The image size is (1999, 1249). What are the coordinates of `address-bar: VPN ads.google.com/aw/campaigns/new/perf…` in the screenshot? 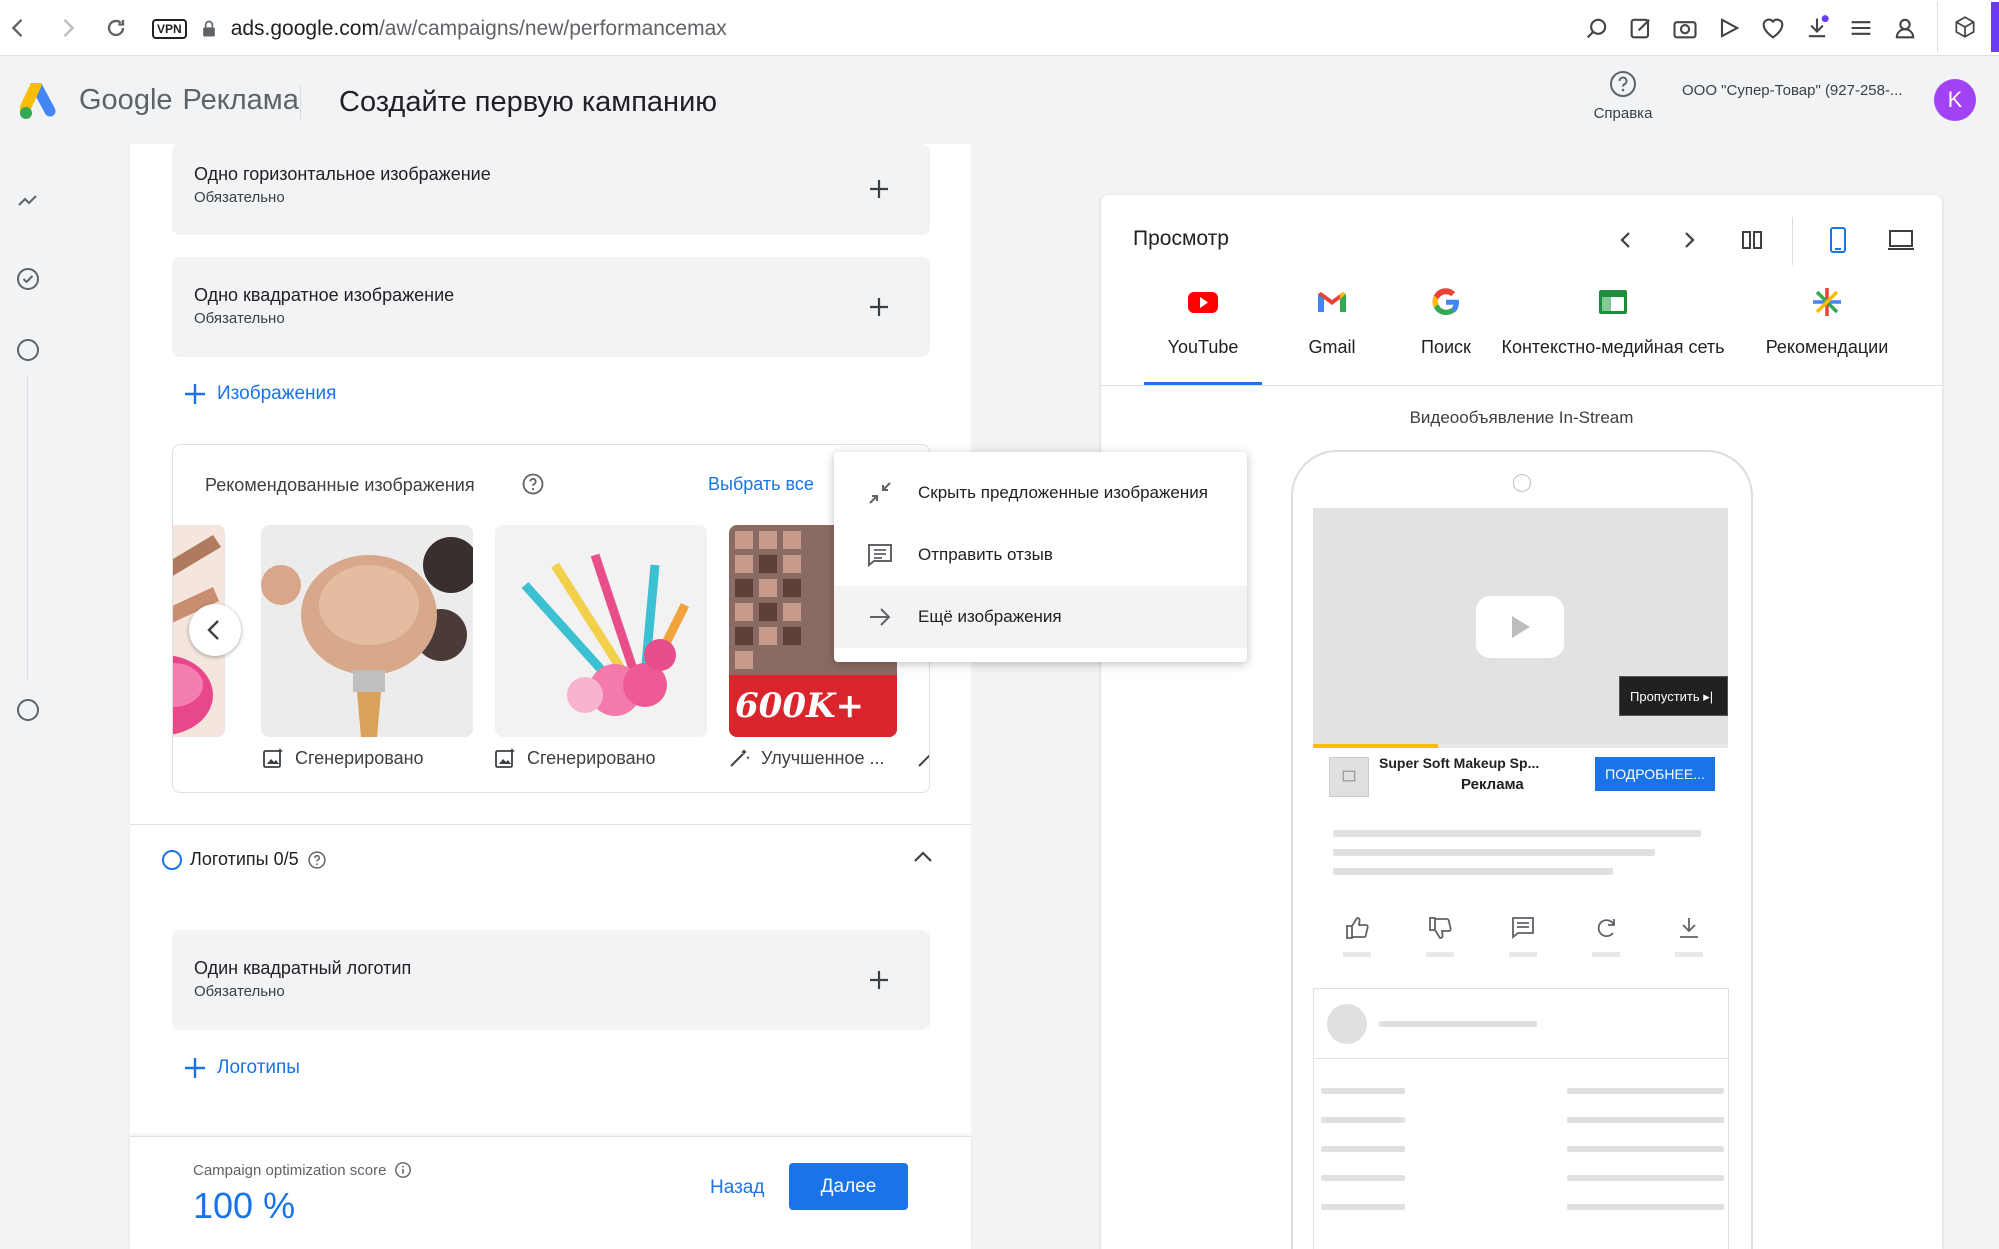 It's located at (439, 29).